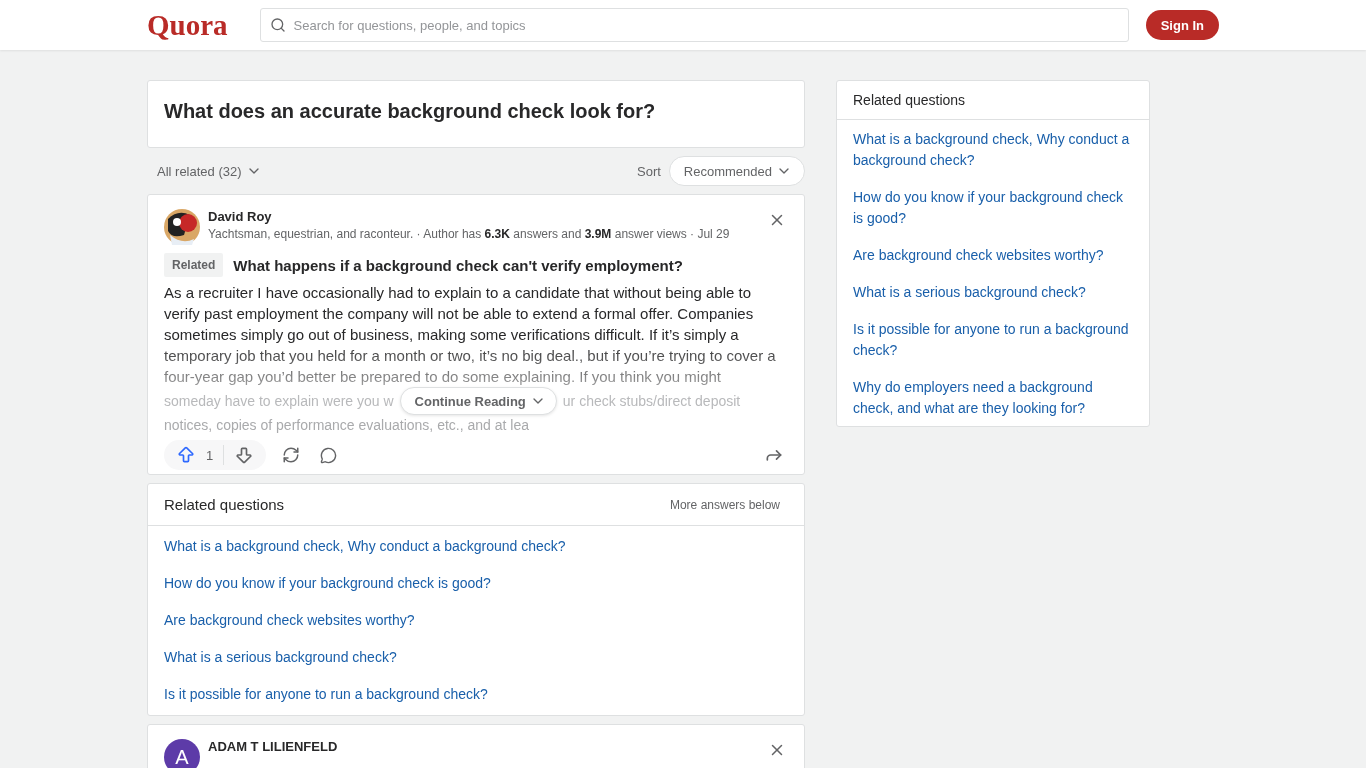  Describe the element at coordinates (470, 335) in the screenshot. I see `answer-text: As a recruiter I have occasionally had to explain to a candidate that without being able to verify past employment the company will not be able to extend a formal offer. Companies sometimes simply go out of business, making some verifications difficult. If it’s simply a temporary job that you held for a month or two, it’s no big deal., but if you’re trying to cover a four-year gap you’d better be prepared to do some explaining. If you think you might` at that location.